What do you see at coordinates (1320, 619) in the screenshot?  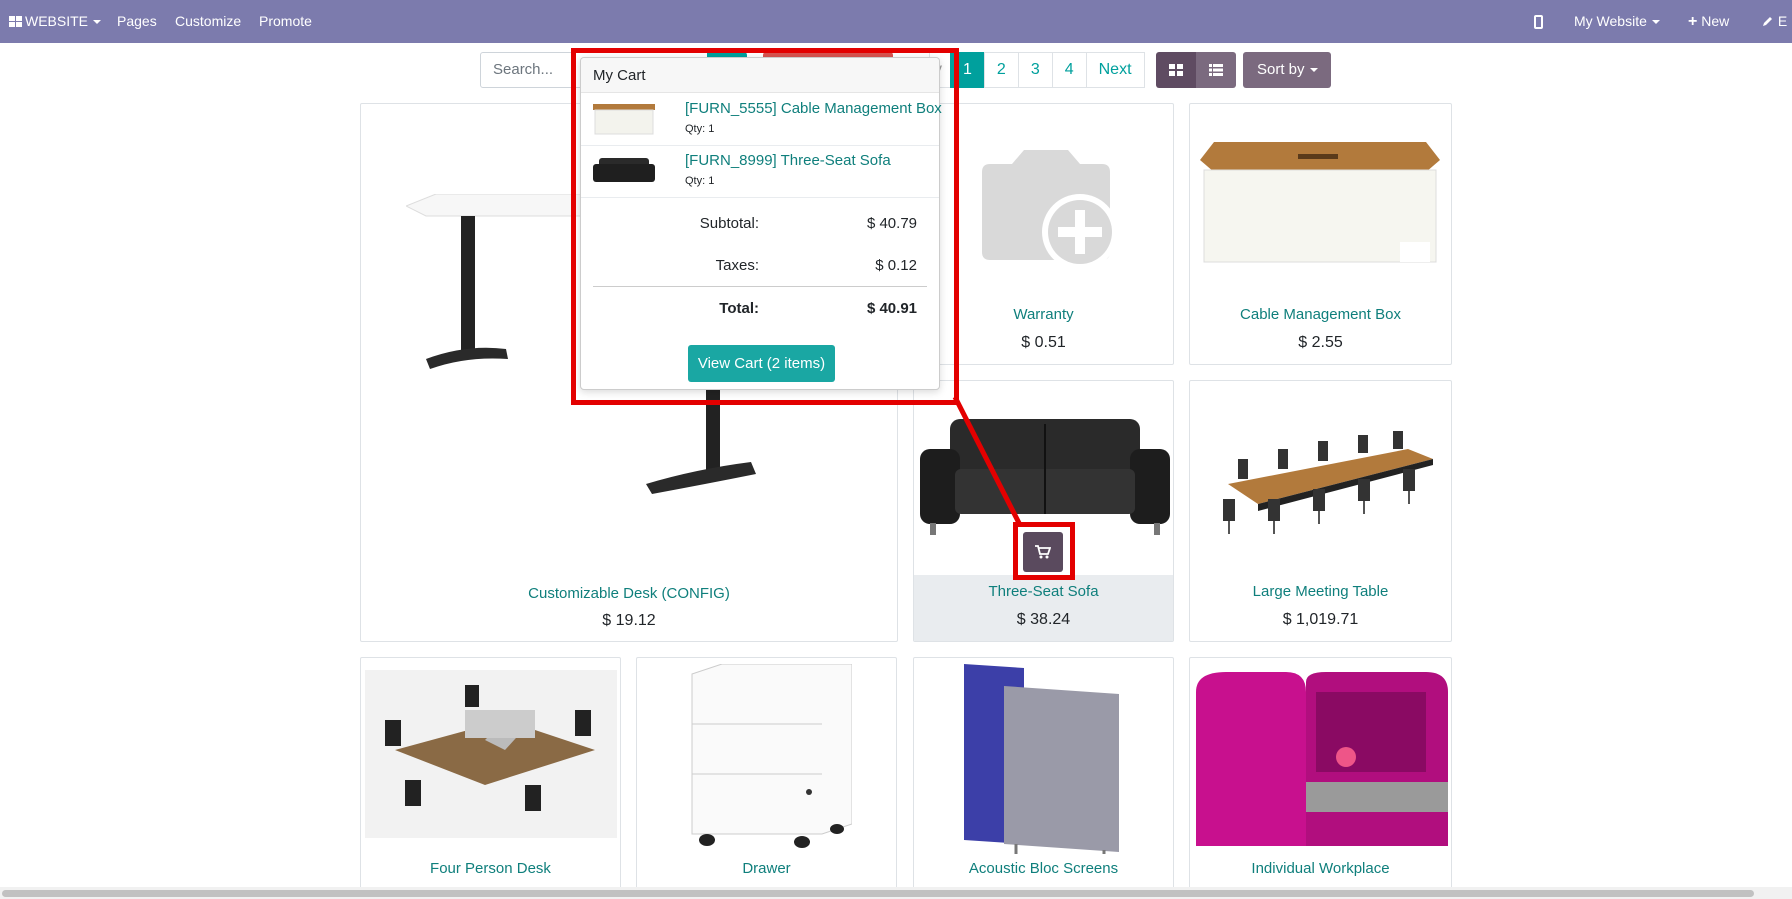 I see `product-price: $ 1,019.71` at bounding box center [1320, 619].